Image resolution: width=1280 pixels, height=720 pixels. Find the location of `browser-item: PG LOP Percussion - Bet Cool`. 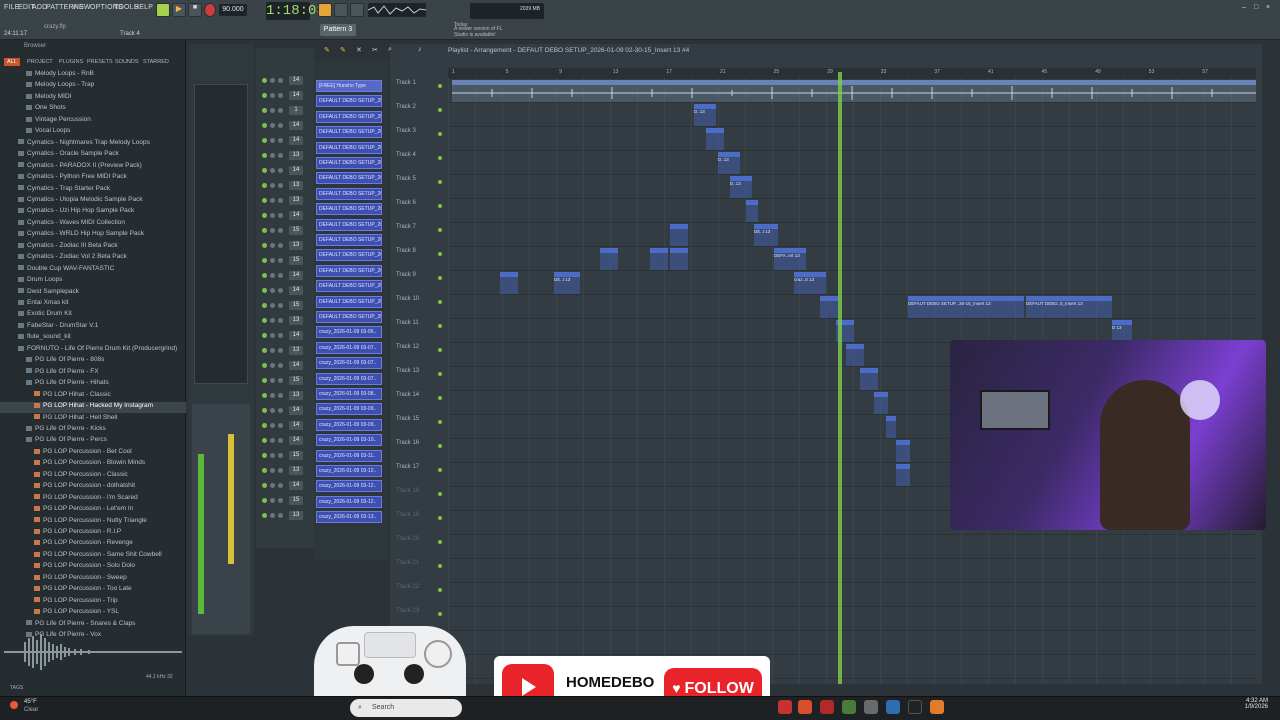

browser-item: PG LOP Percussion - Bet Cool is located at coordinates (93, 453).